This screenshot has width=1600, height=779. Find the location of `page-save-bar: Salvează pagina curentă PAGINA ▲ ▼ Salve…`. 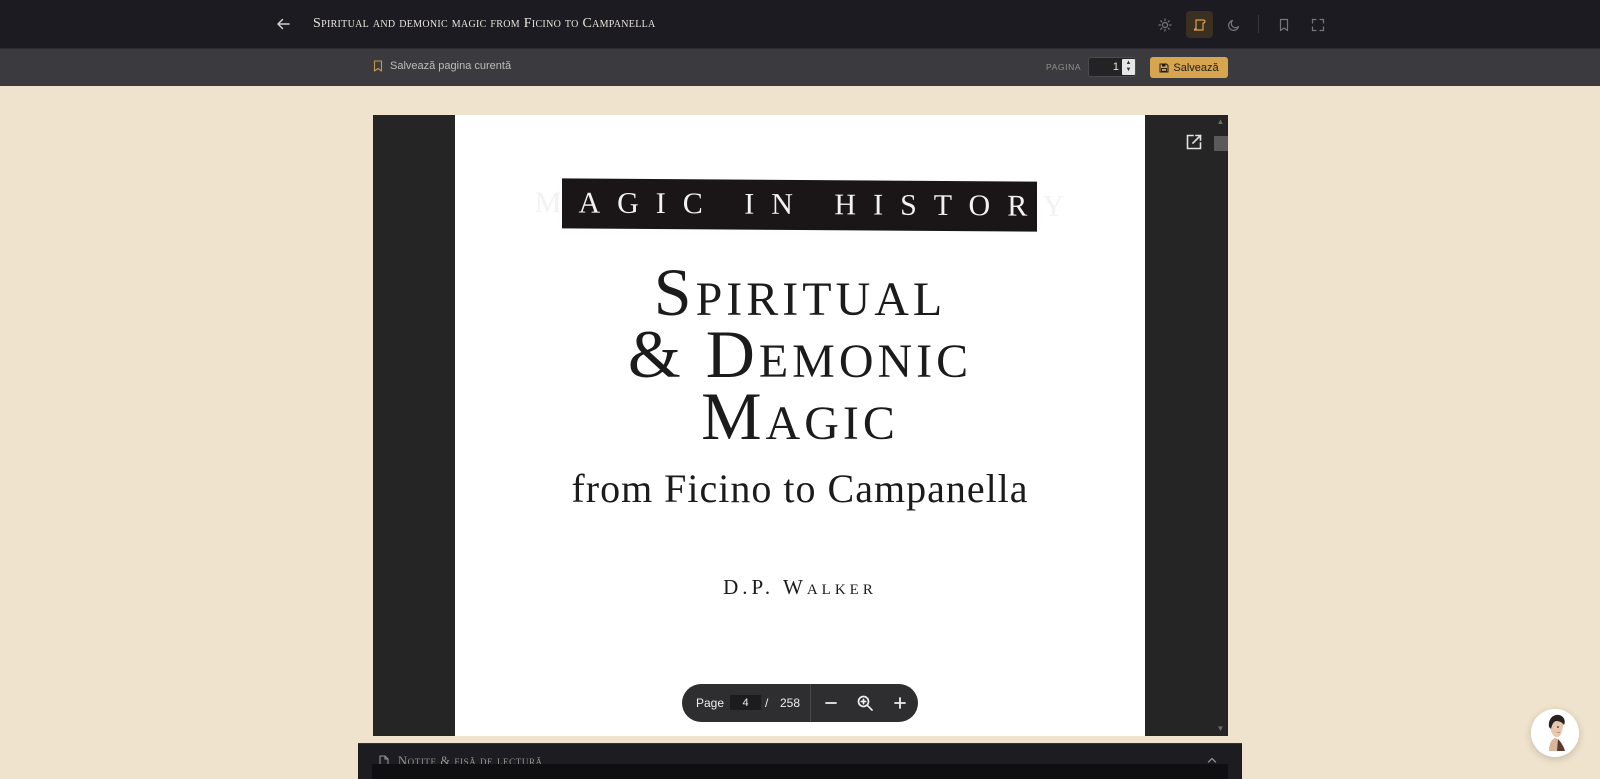

page-save-bar: Salvează pagina curentă PAGINA ▲ ▼ Salve… is located at coordinates (800, 67).